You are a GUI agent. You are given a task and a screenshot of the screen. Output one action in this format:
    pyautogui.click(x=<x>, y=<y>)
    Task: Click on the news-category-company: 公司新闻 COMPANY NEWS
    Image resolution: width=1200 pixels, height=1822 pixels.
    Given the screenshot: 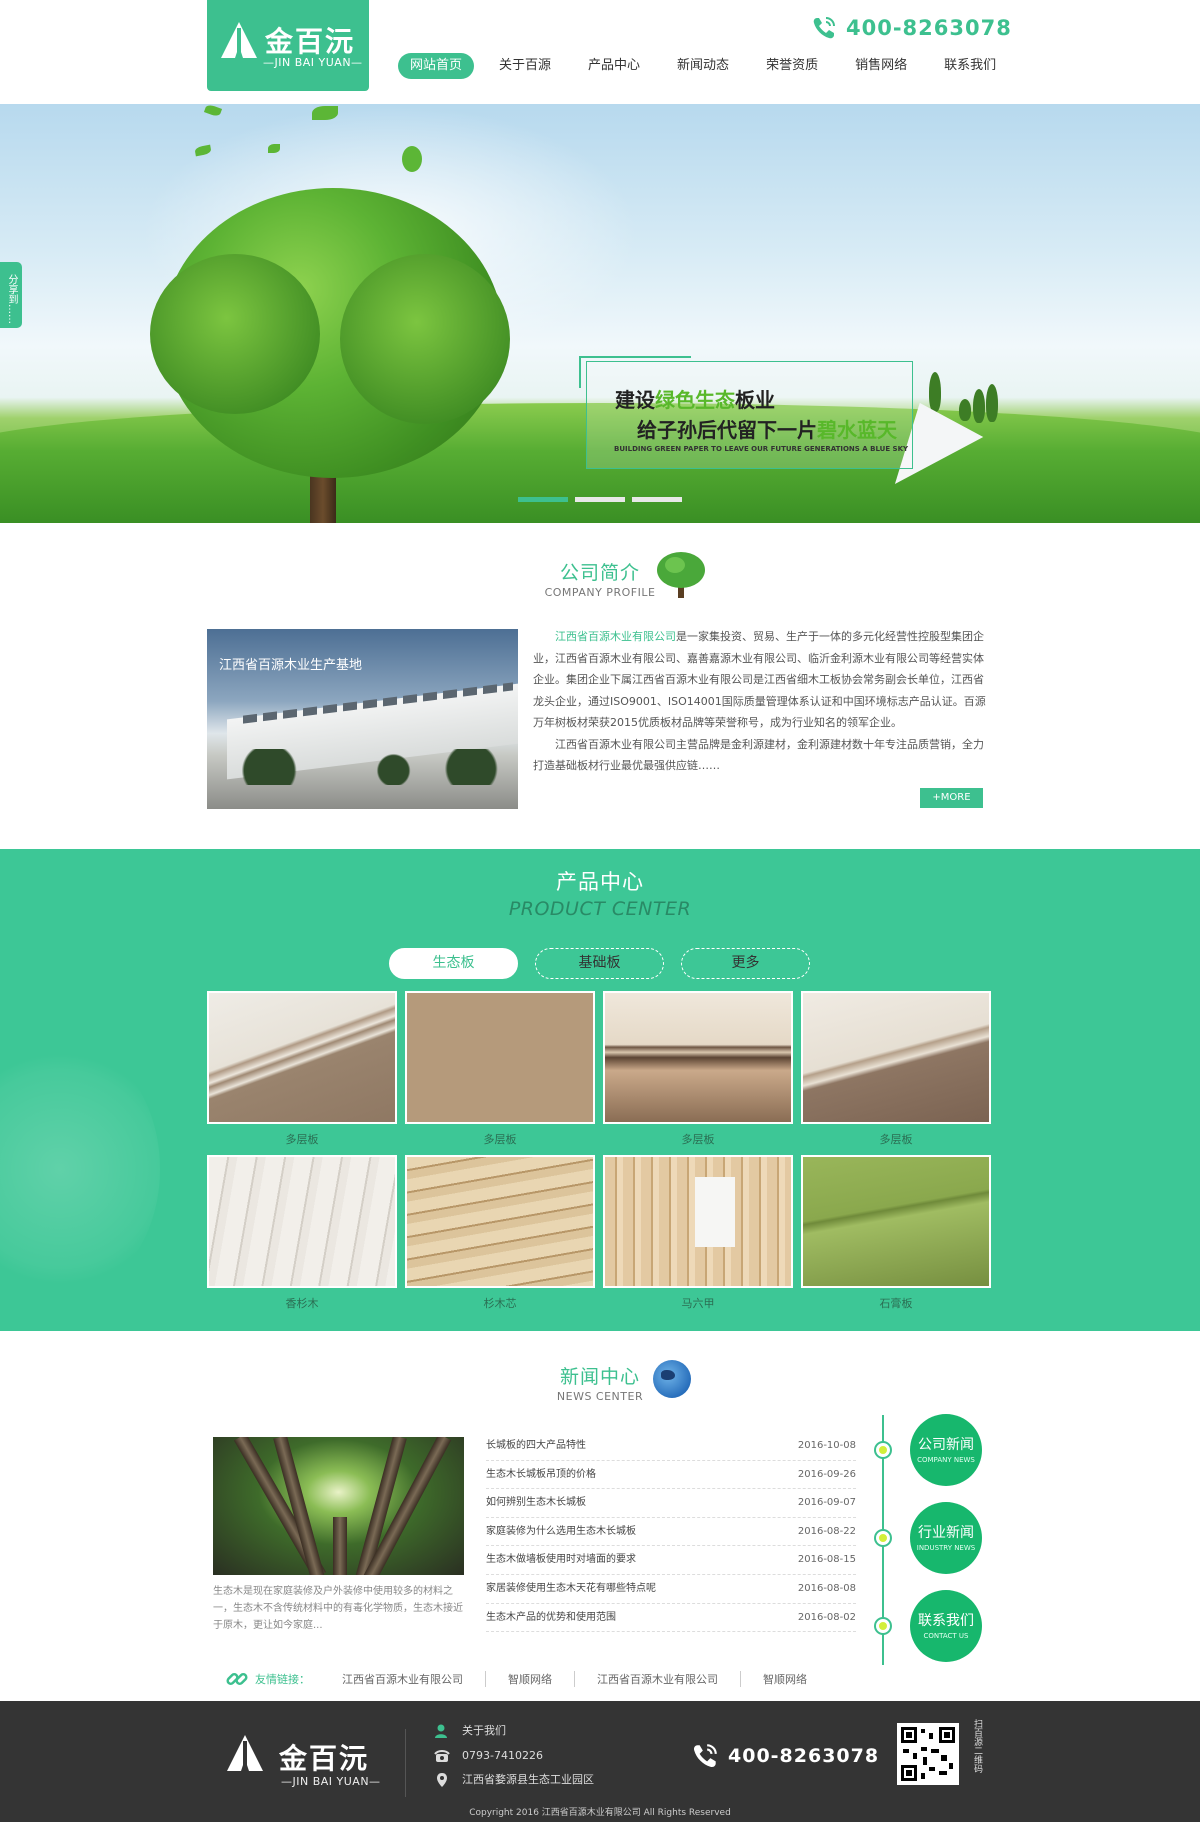 What is the action you would take?
    pyautogui.click(x=946, y=1450)
    